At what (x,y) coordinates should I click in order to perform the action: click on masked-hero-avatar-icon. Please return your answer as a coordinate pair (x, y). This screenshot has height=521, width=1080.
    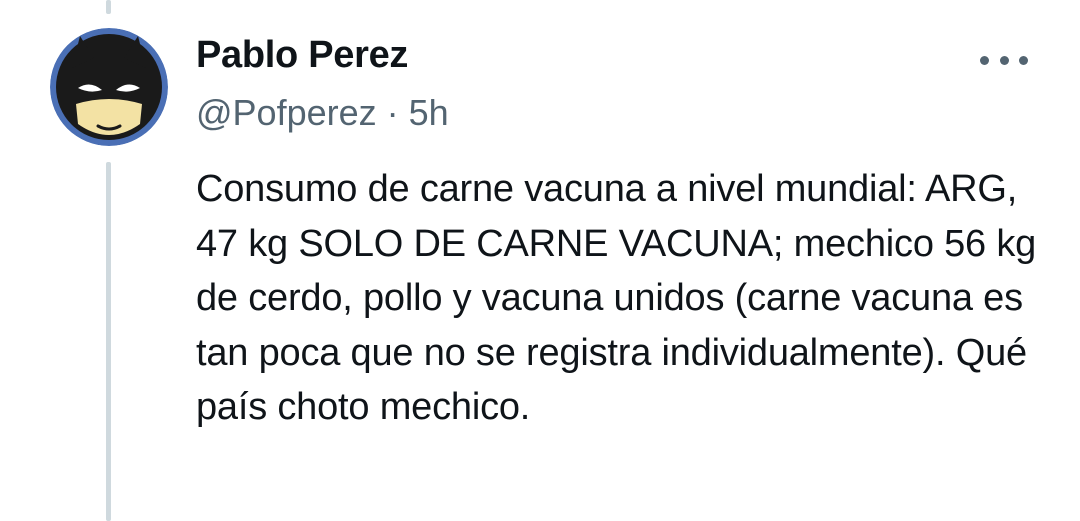
    Looking at the image, I should click on (109, 87).